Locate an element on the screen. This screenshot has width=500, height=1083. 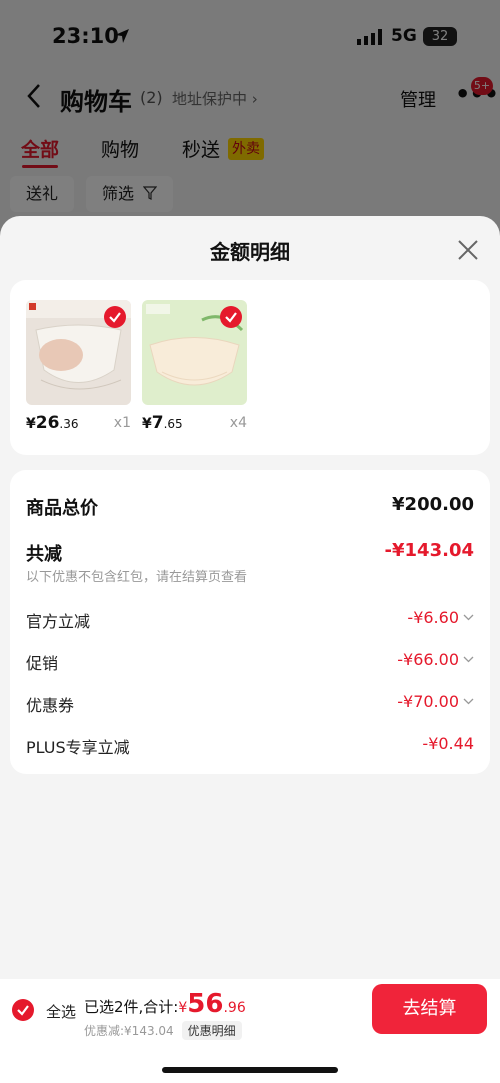
total-price-label: 商品总价 is located at coordinates (62, 508).